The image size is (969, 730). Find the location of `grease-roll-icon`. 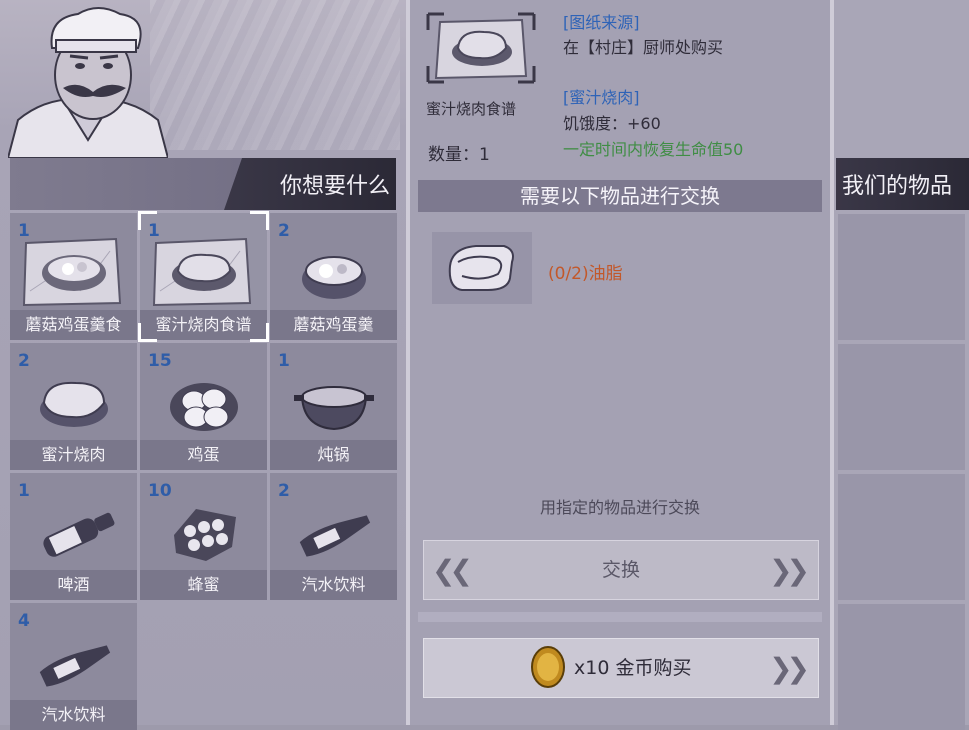

grease-roll-icon is located at coordinates (481, 268).